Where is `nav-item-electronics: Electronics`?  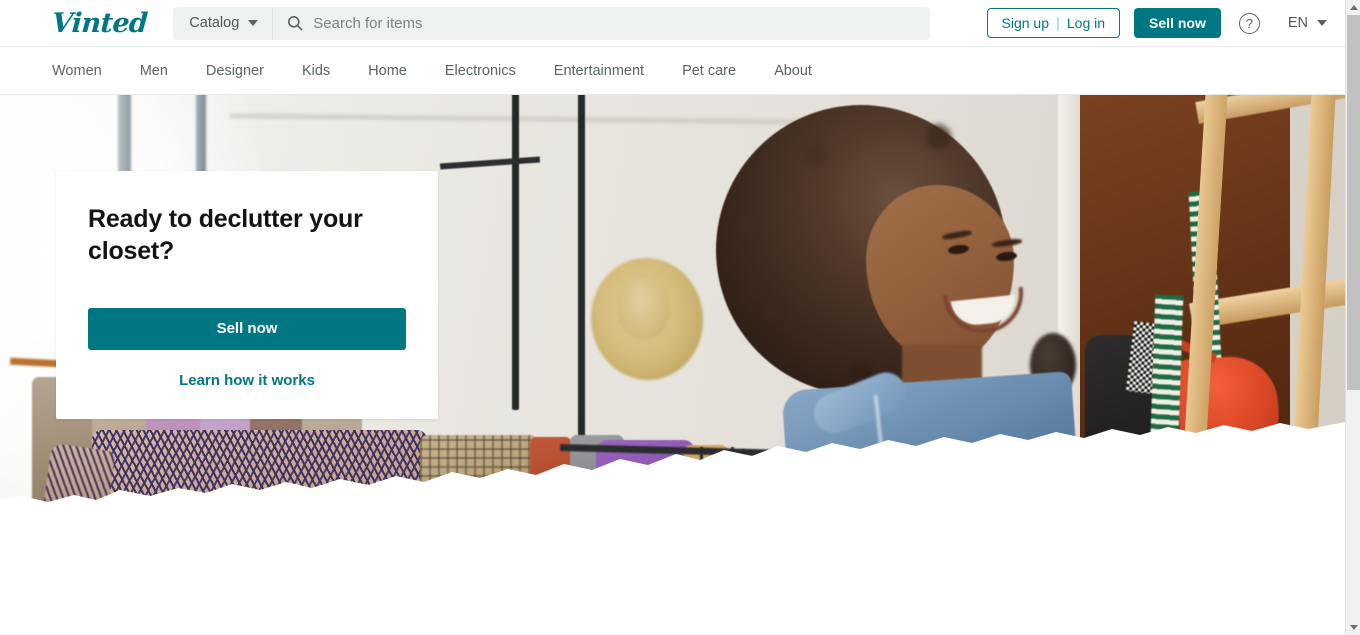
nav-item-electronics: Electronics is located at coordinates (480, 71).